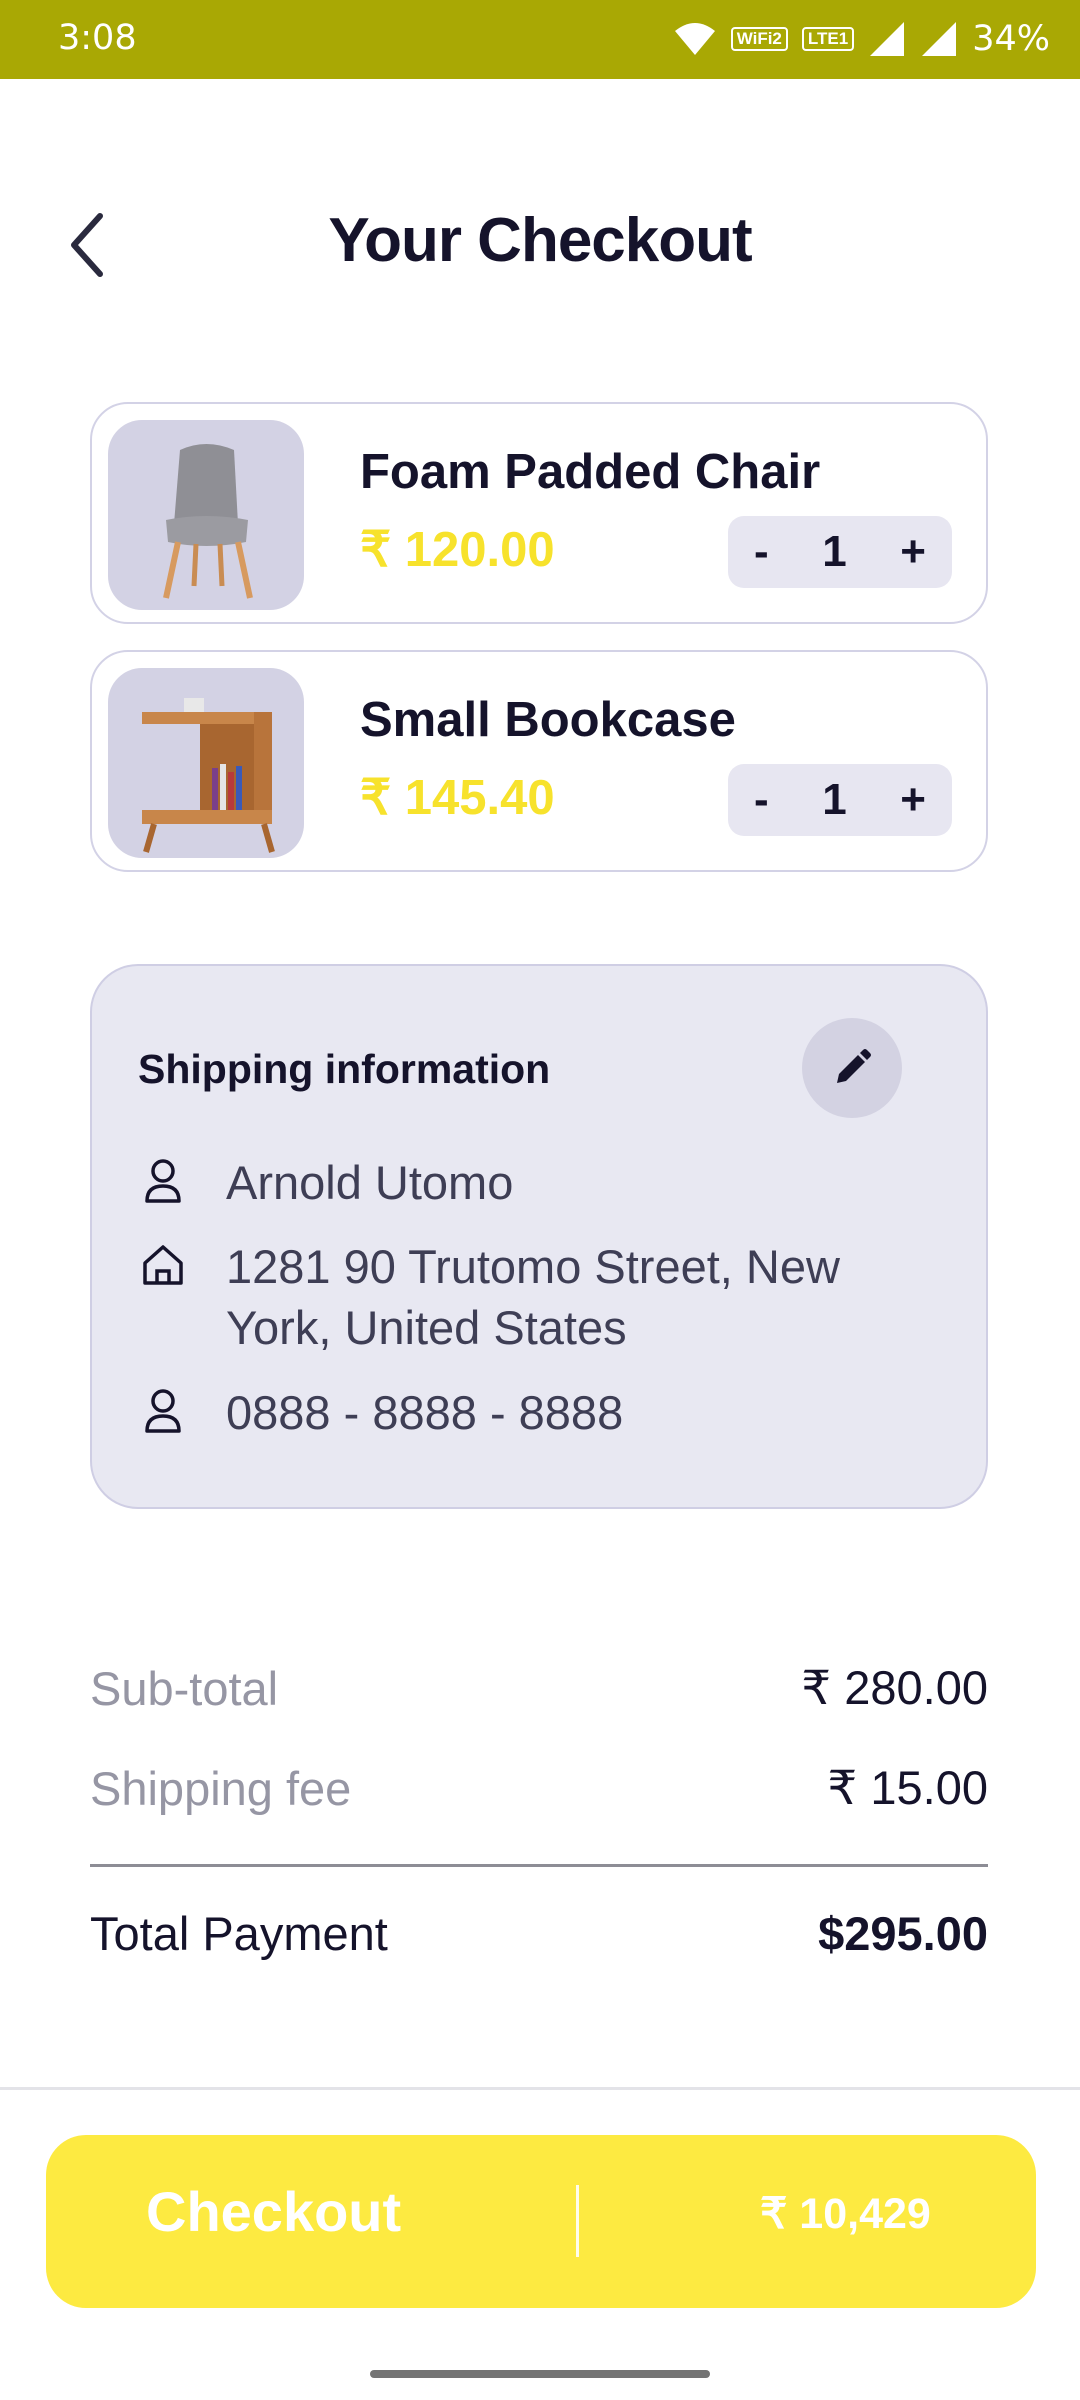 This screenshot has height=2400, width=1080. Describe the element at coordinates (861, 39) in the screenshot. I see `status-icons: WiFi2 LTE1 34%` at that location.